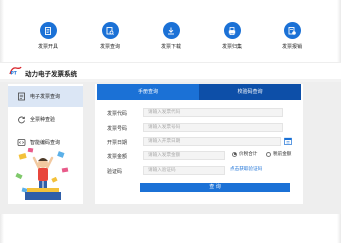 Image resolution: width=341 pixels, height=243 pixels. I want to click on radio-pre-tax: 税前金额, so click(278, 154).